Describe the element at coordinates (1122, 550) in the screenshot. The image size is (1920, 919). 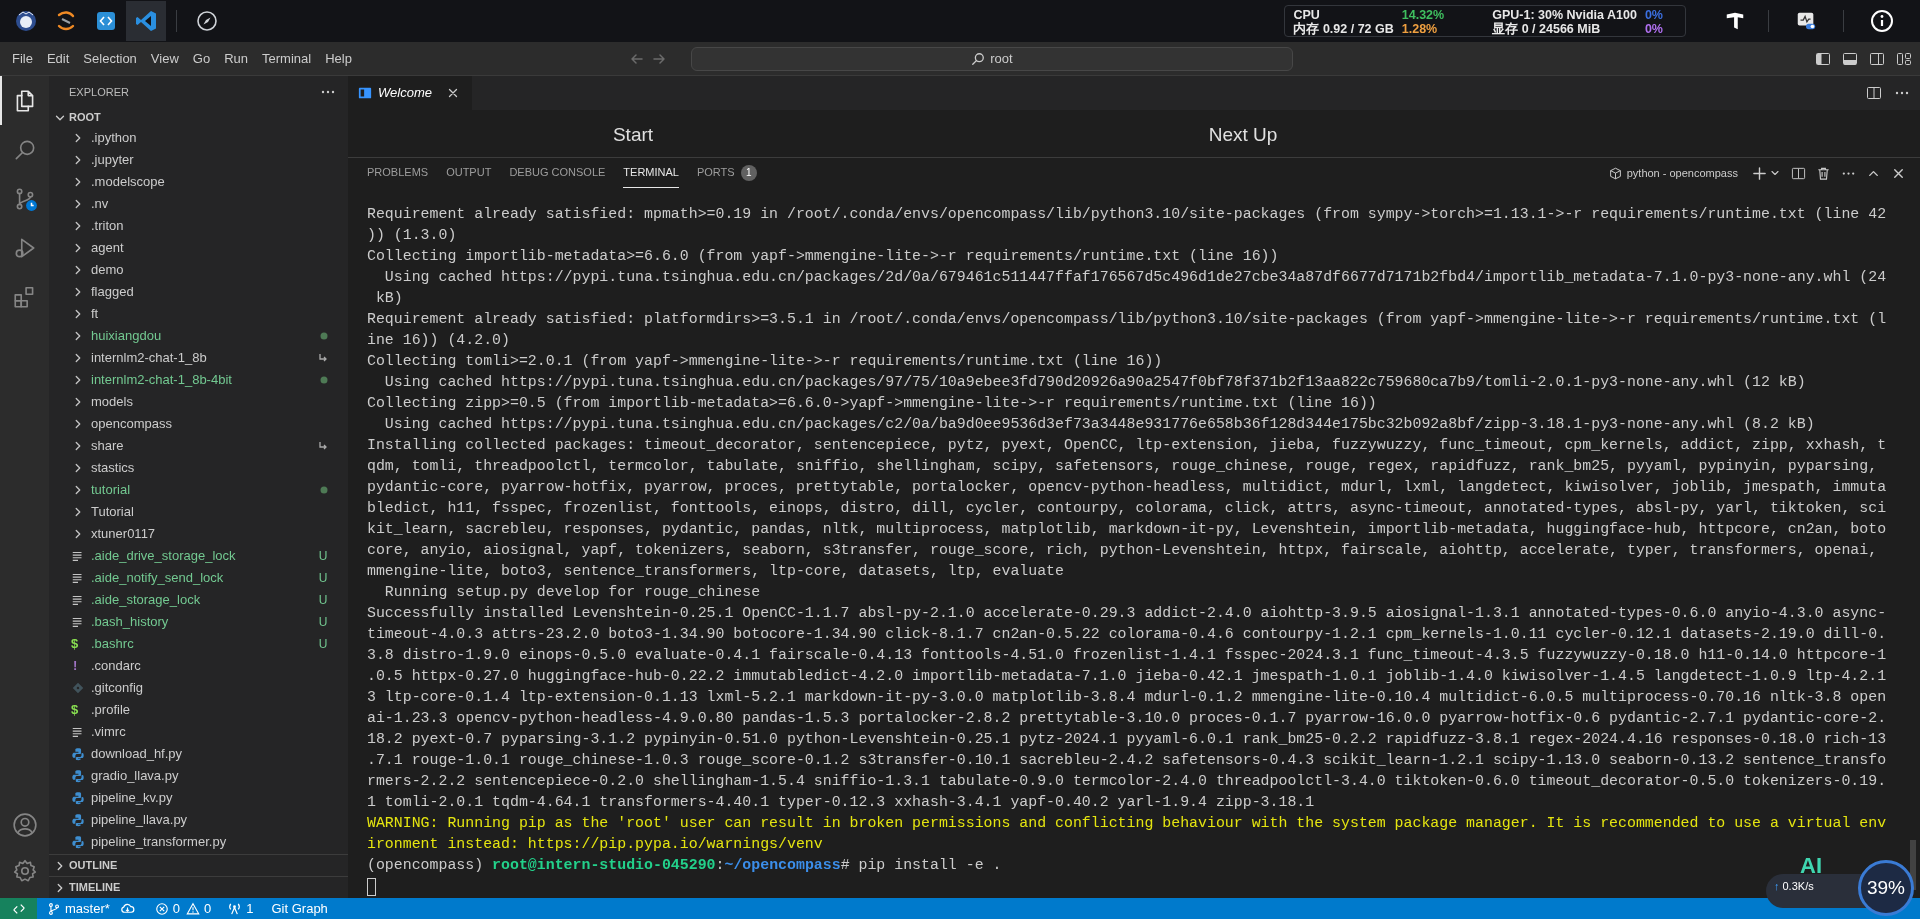
I see `terminal-line: core, anyio, aiosignal, yapf, tokenizers, seaborn, s3transfer, rouge_score, rich, python-Levenshtein, httpx, fairscale, aiohttp, accelerate, typer, transformers, openai,` at that location.